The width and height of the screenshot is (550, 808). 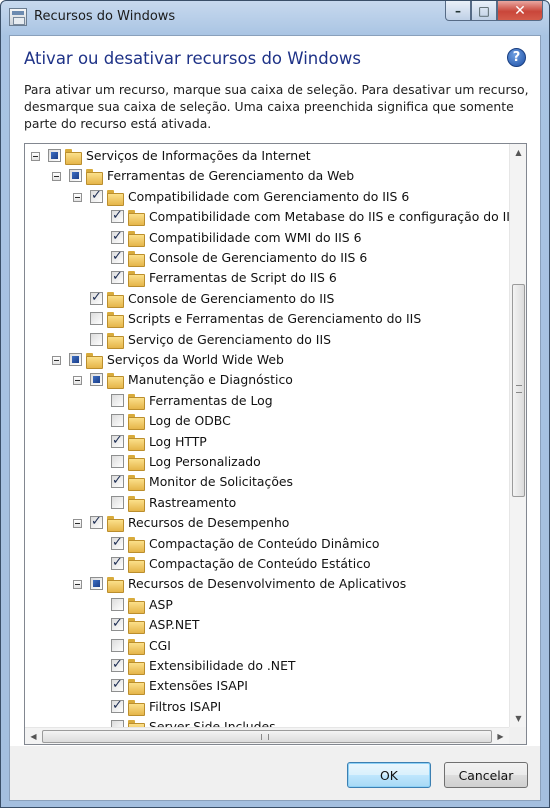 I want to click on tree-item: CGI, so click(x=267, y=646).